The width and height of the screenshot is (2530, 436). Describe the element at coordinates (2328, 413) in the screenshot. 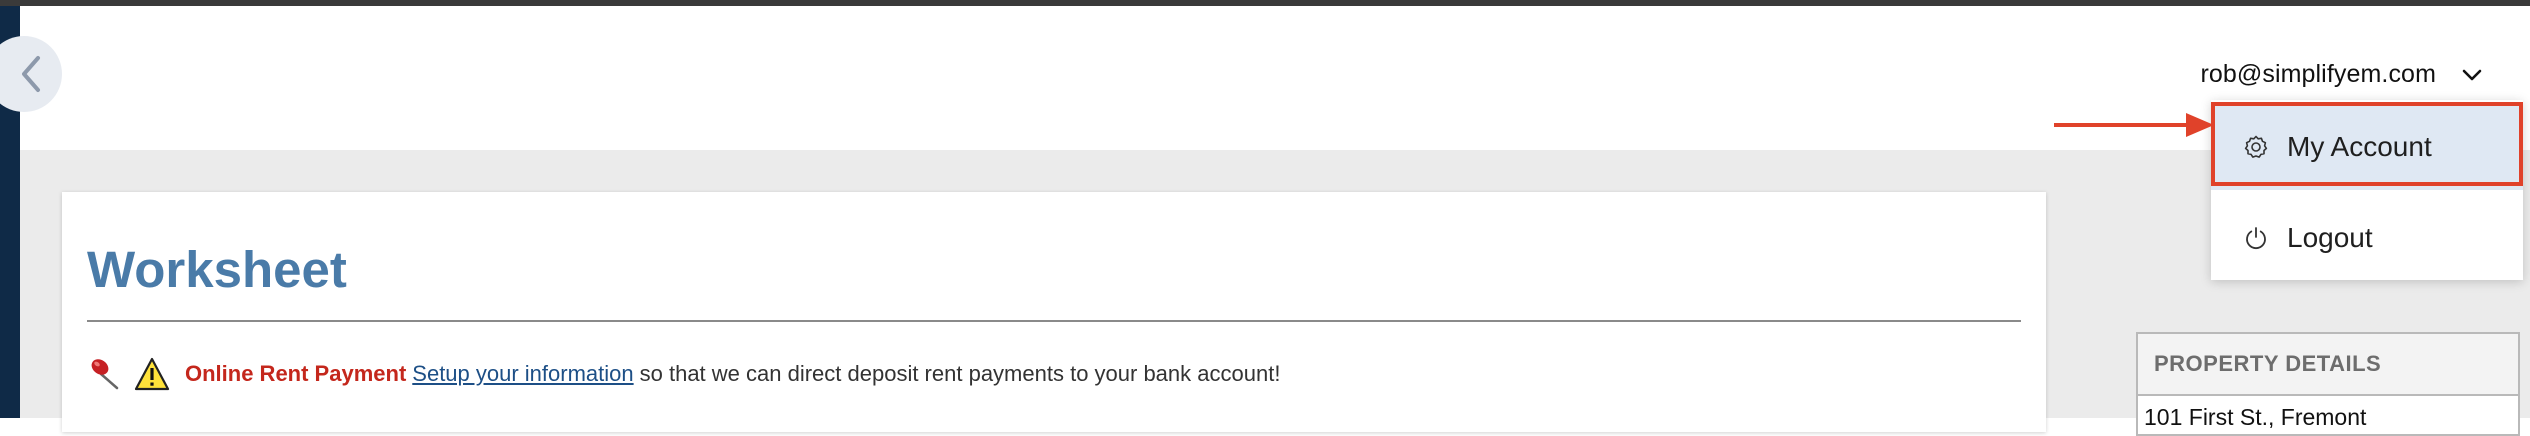

I see `property-address: 101 First St., Fremont` at that location.